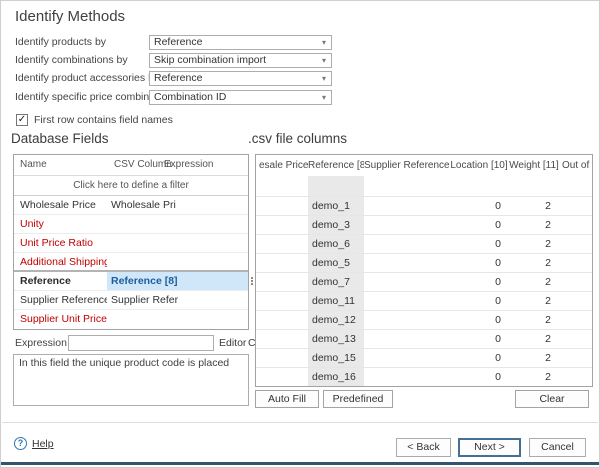  What do you see at coordinates (575, 165) in the screenshot?
I see `csv-header-out-of-stock: Out of St` at bounding box center [575, 165].